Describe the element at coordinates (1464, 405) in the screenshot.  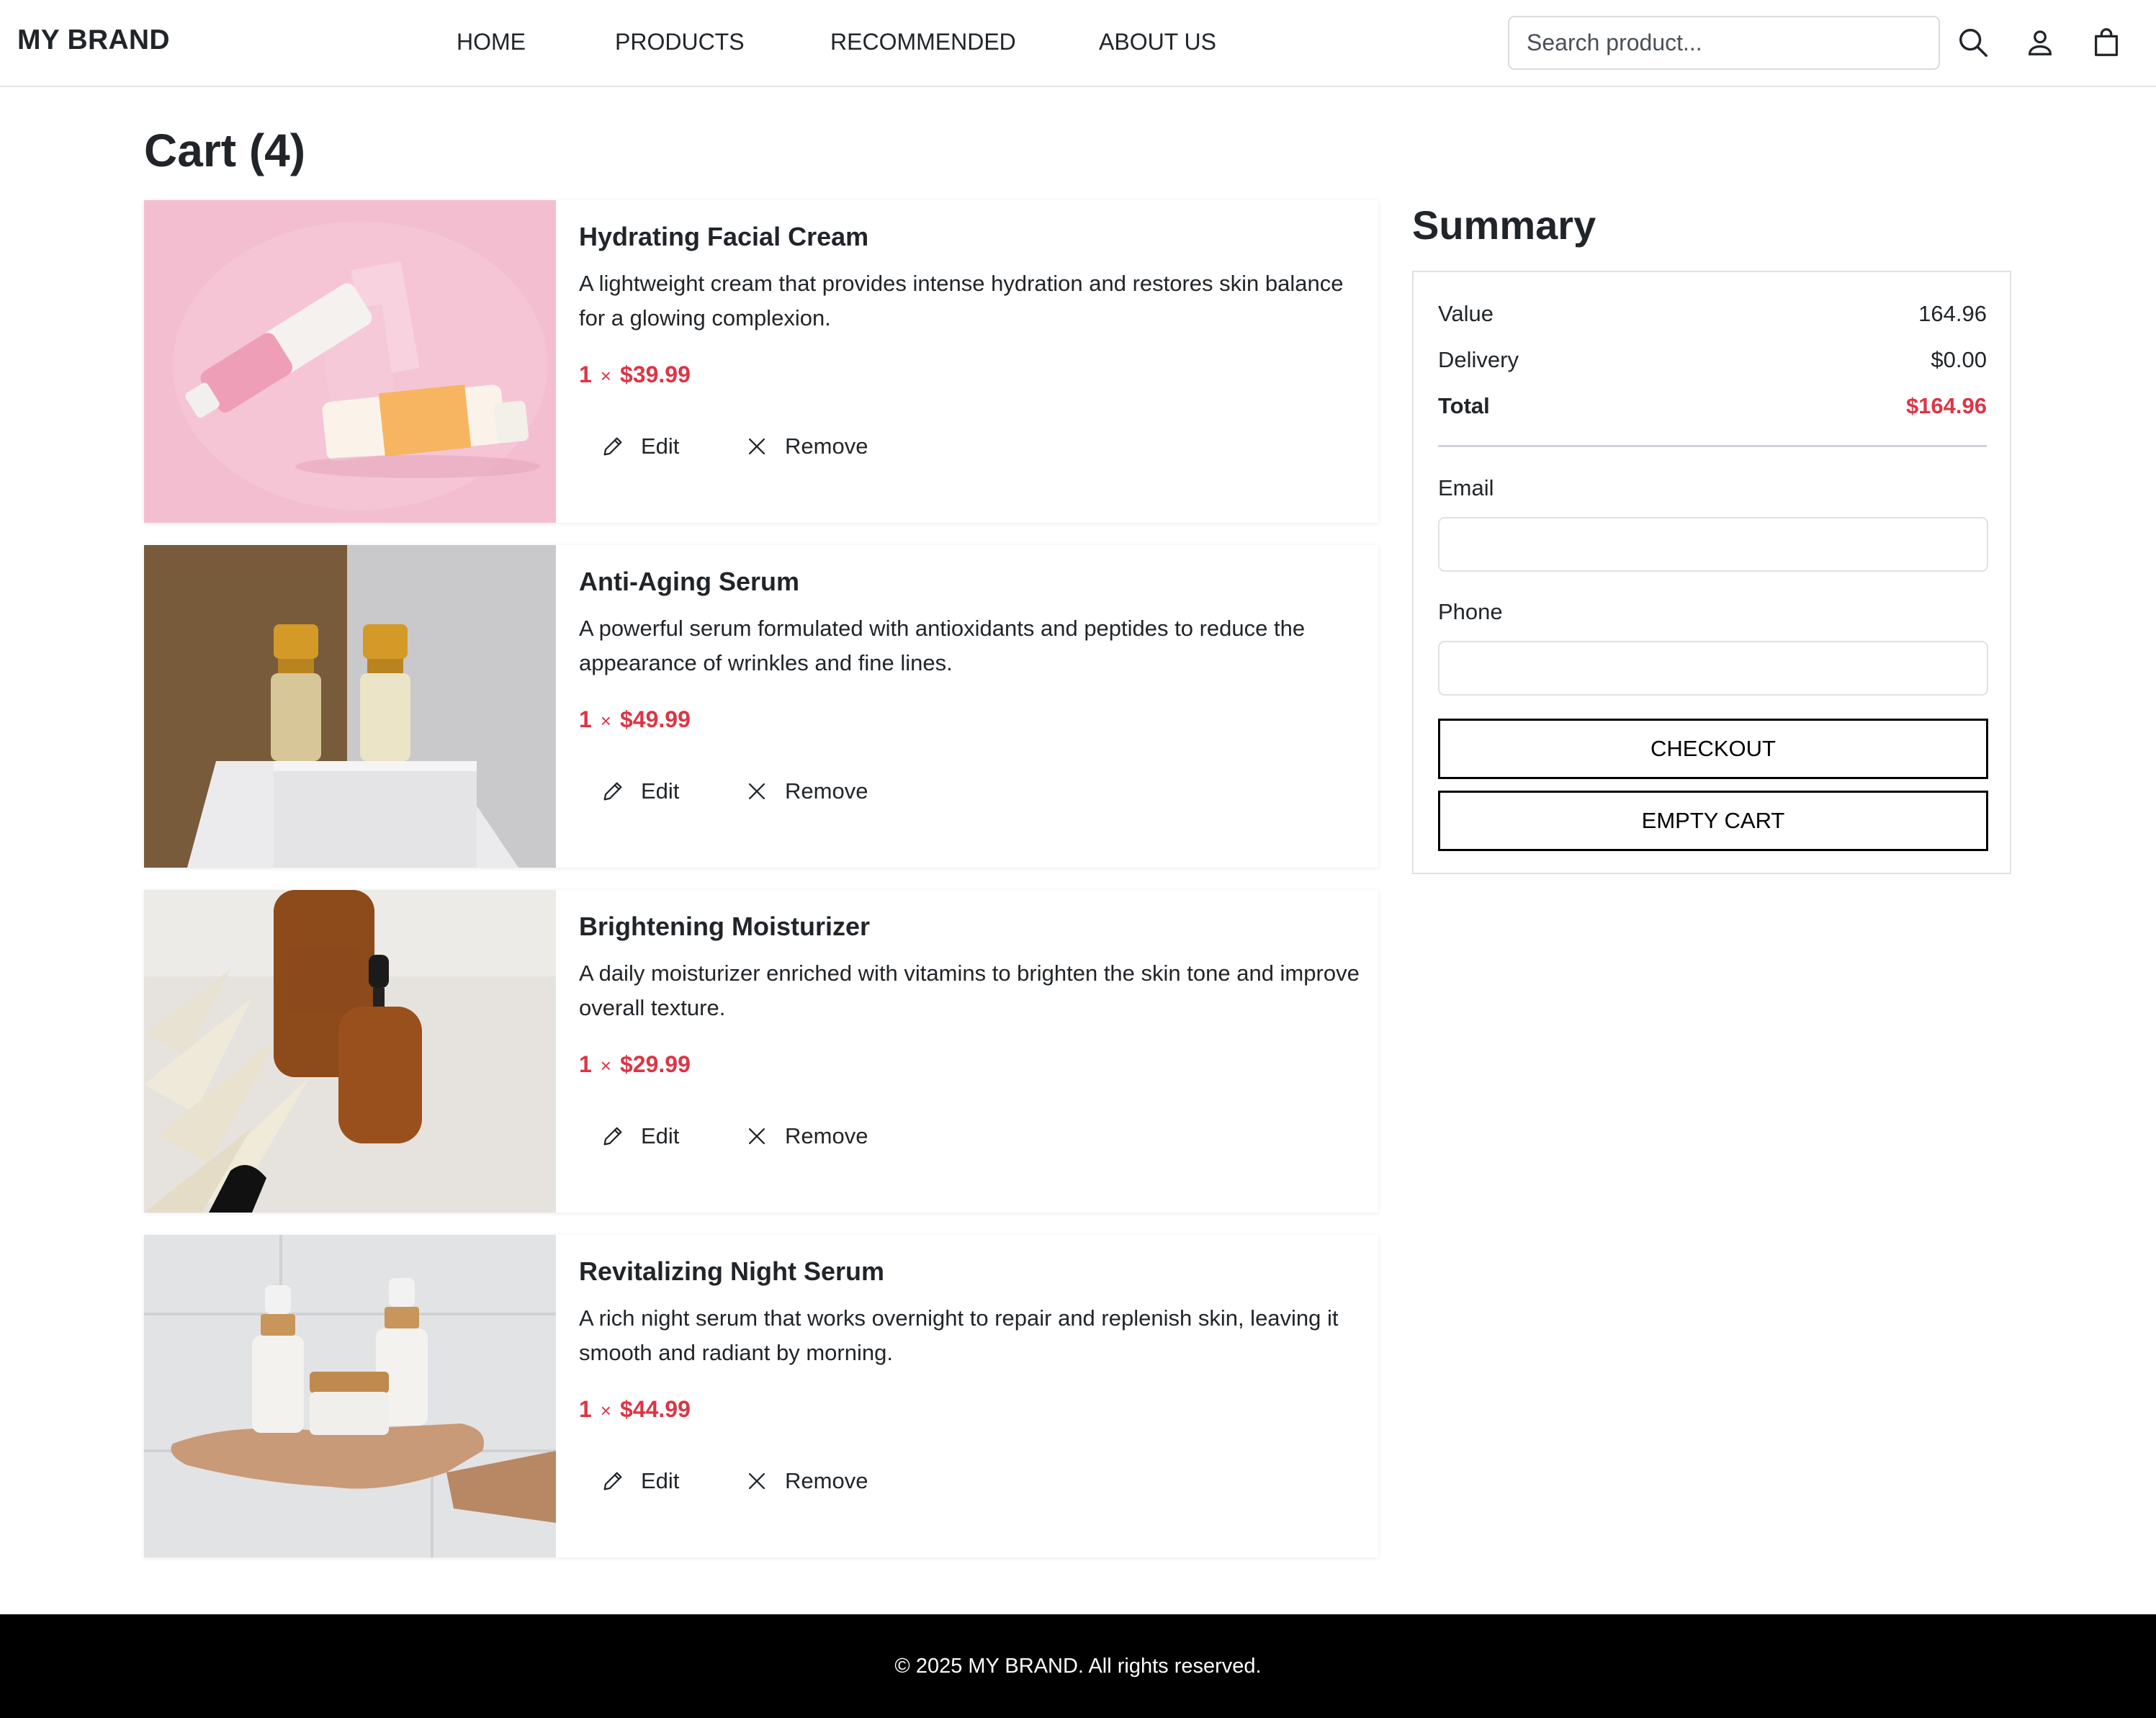
I see `total-label: Total` at that location.